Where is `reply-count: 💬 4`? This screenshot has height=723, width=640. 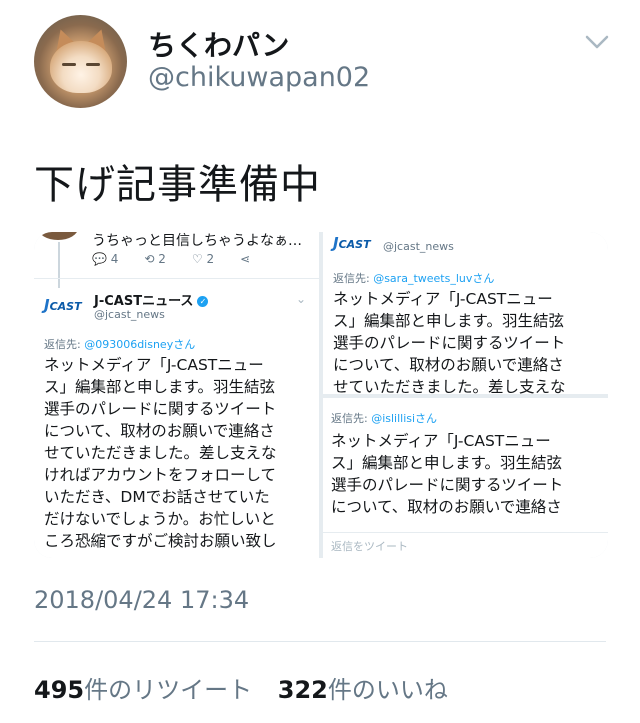
reply-count: 💬 4 is located at coordinates (105, 259).